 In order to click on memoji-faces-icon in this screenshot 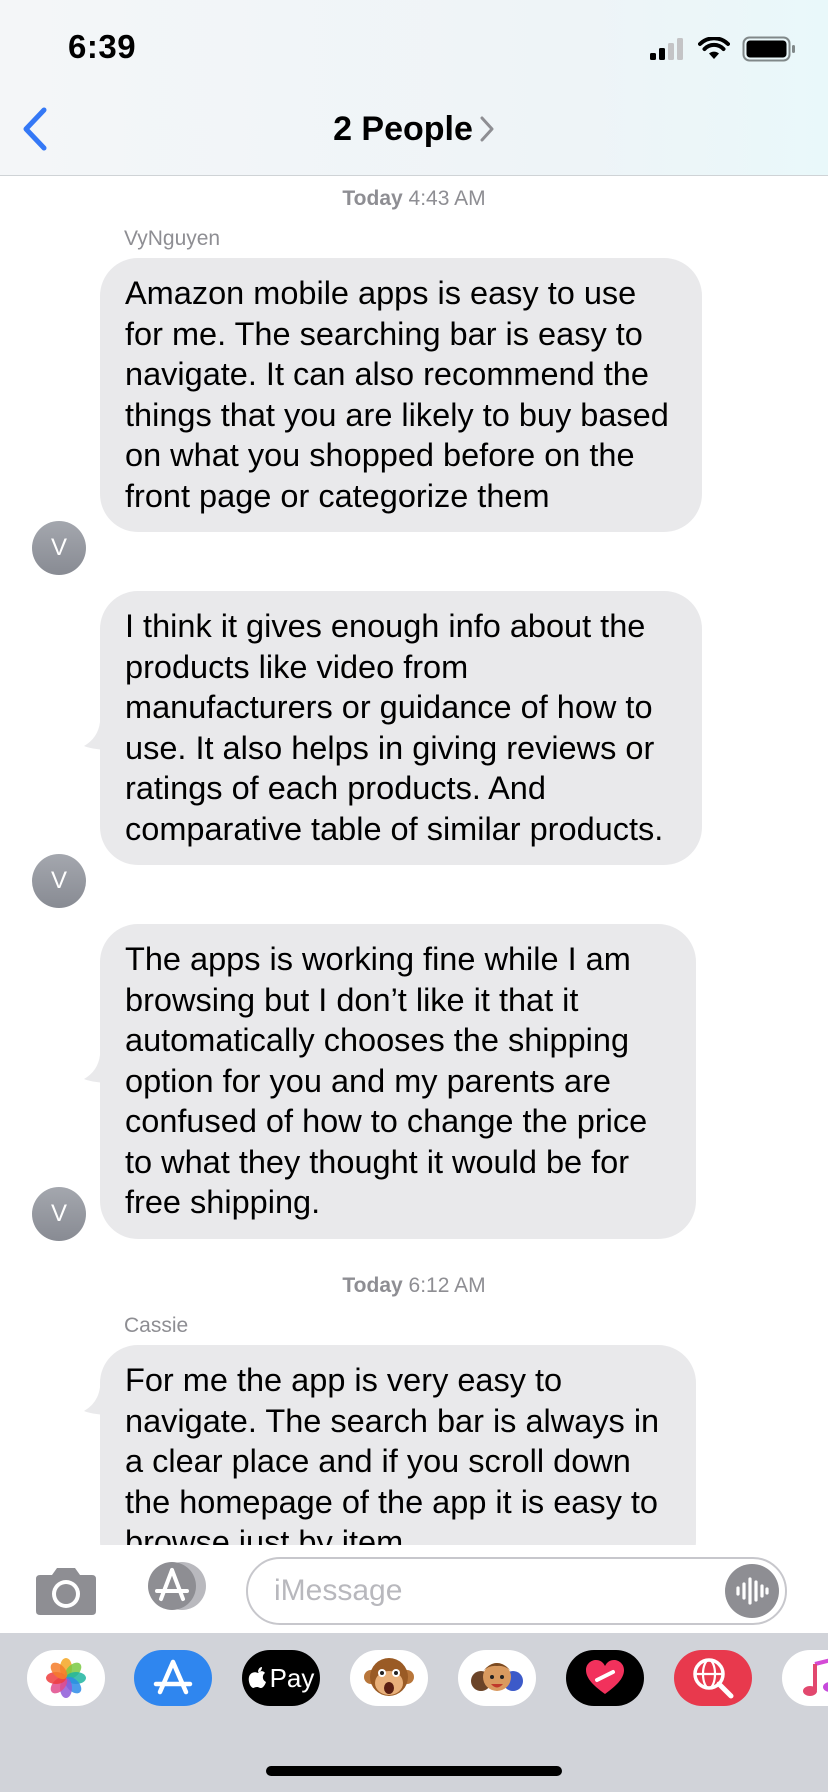, I will do `click(497, 1677)`.